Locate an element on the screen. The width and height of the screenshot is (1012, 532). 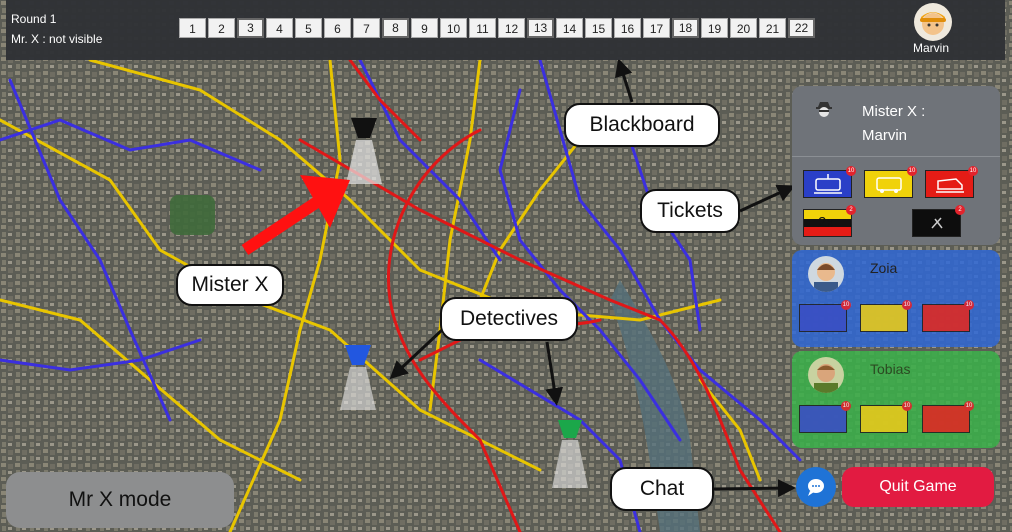
tobias-bus-badge: 10 is located at coordinates (907, 406).